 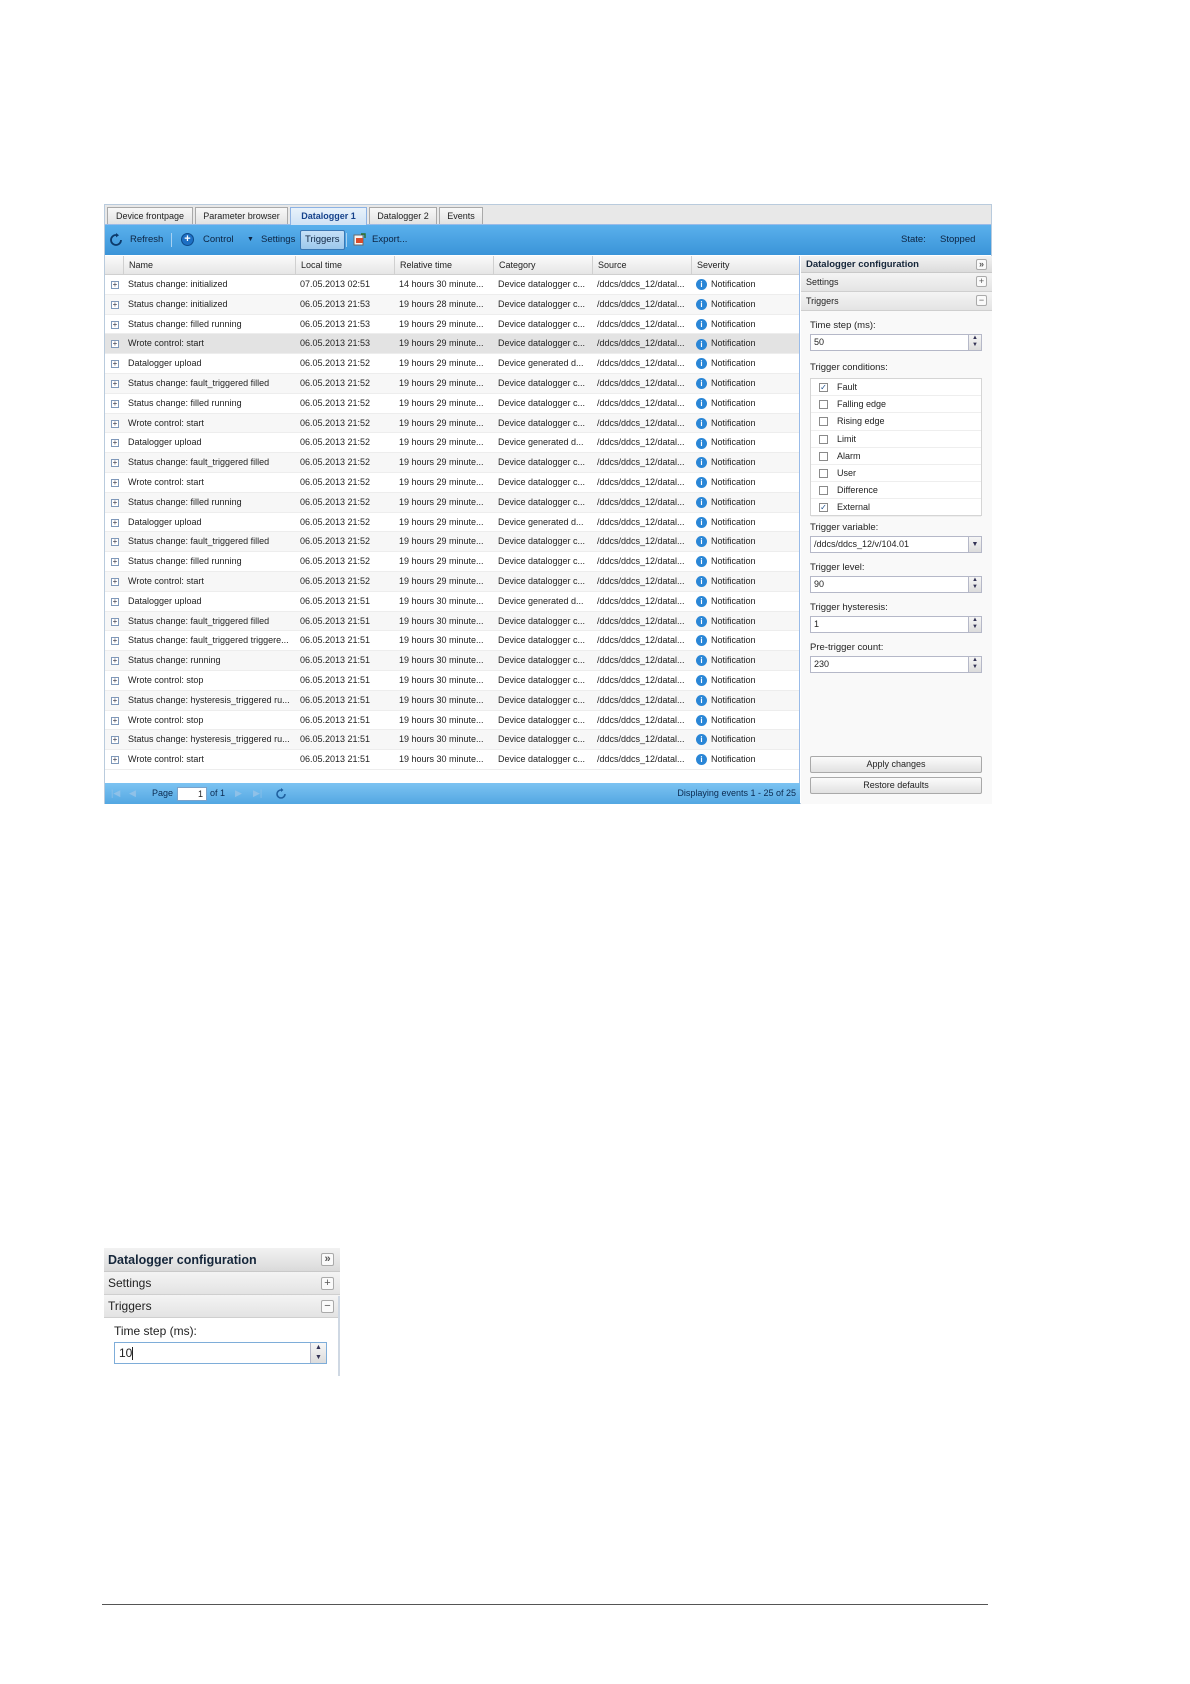 I want to click on trigger-condition-item: User, so click(x=896, y=474).